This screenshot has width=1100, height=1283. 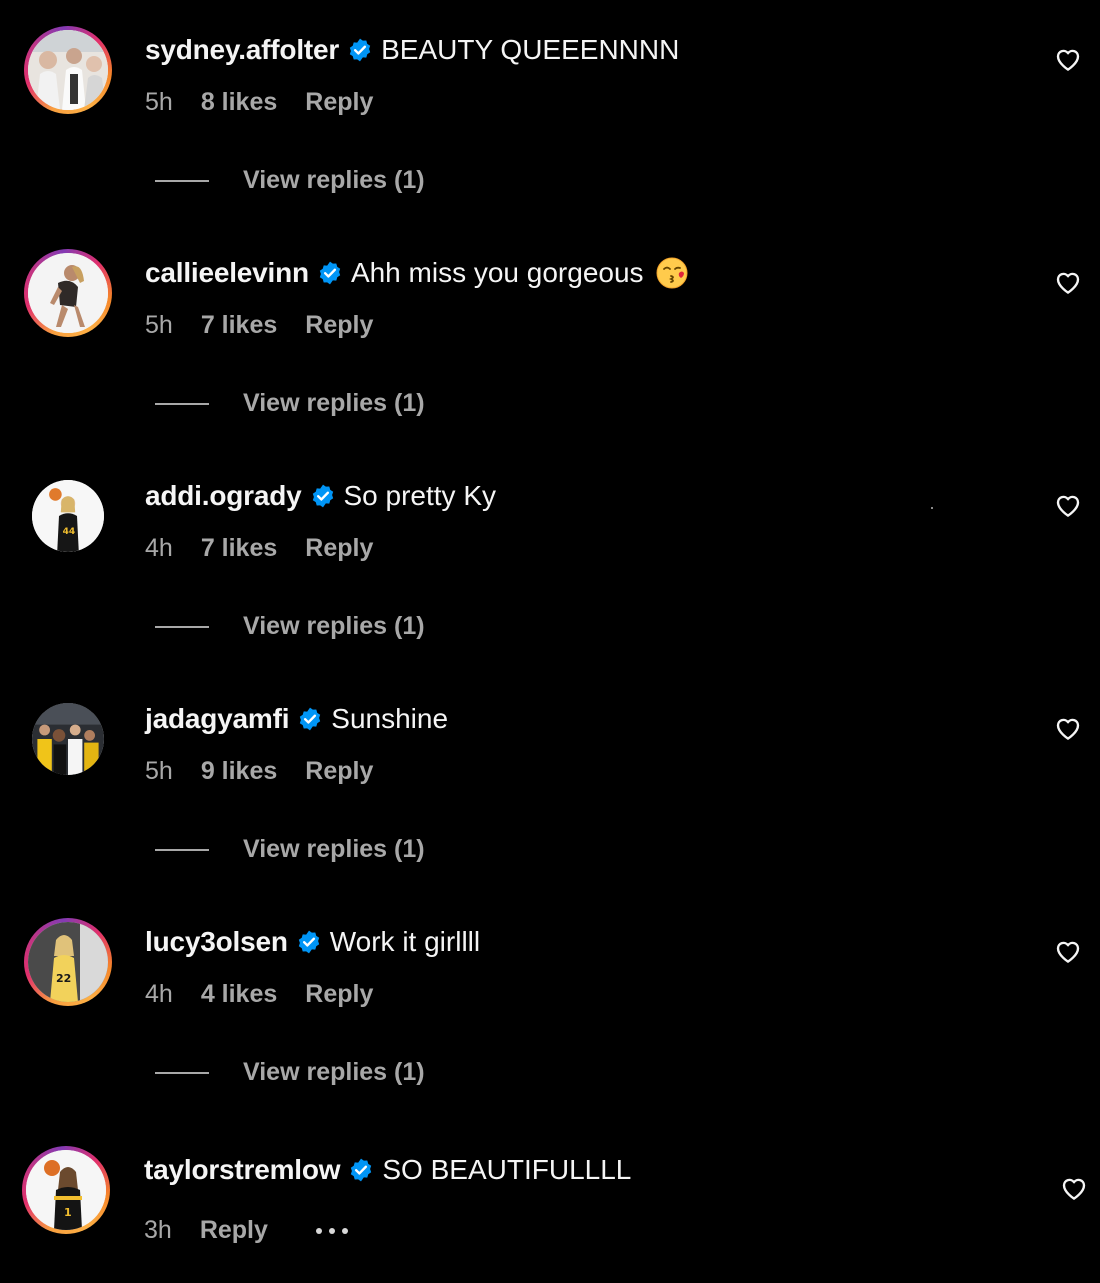 What do you see at coordinates (223, 496) in the screenshot?
I see `comment-username: addi.ogrady` at bounding box center [223, 496].